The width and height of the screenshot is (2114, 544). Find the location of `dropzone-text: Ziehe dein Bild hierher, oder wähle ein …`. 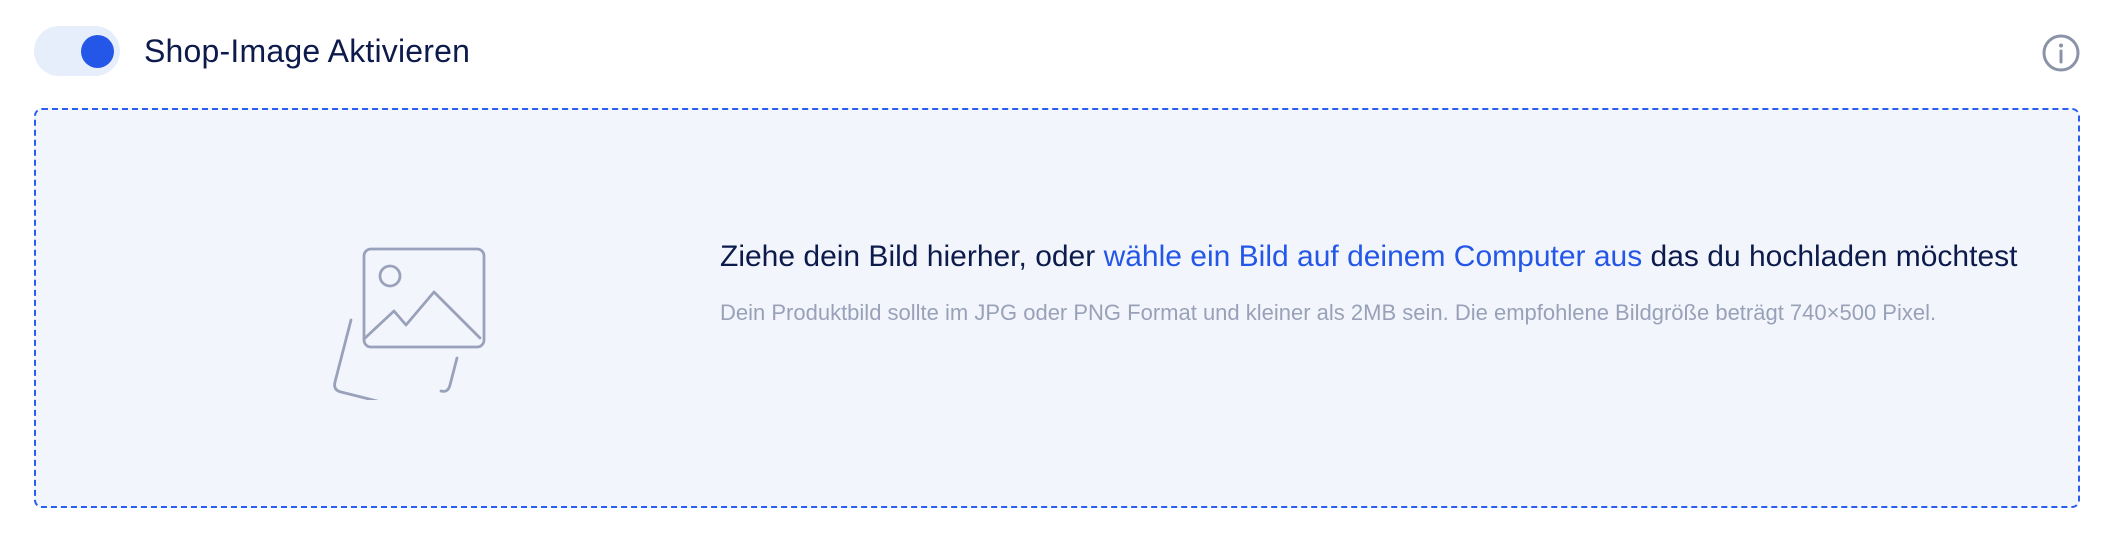

dropzone-text: Ziehe dein Bild hierher, oder wähle ein … is located at coordinates (1390, 282).